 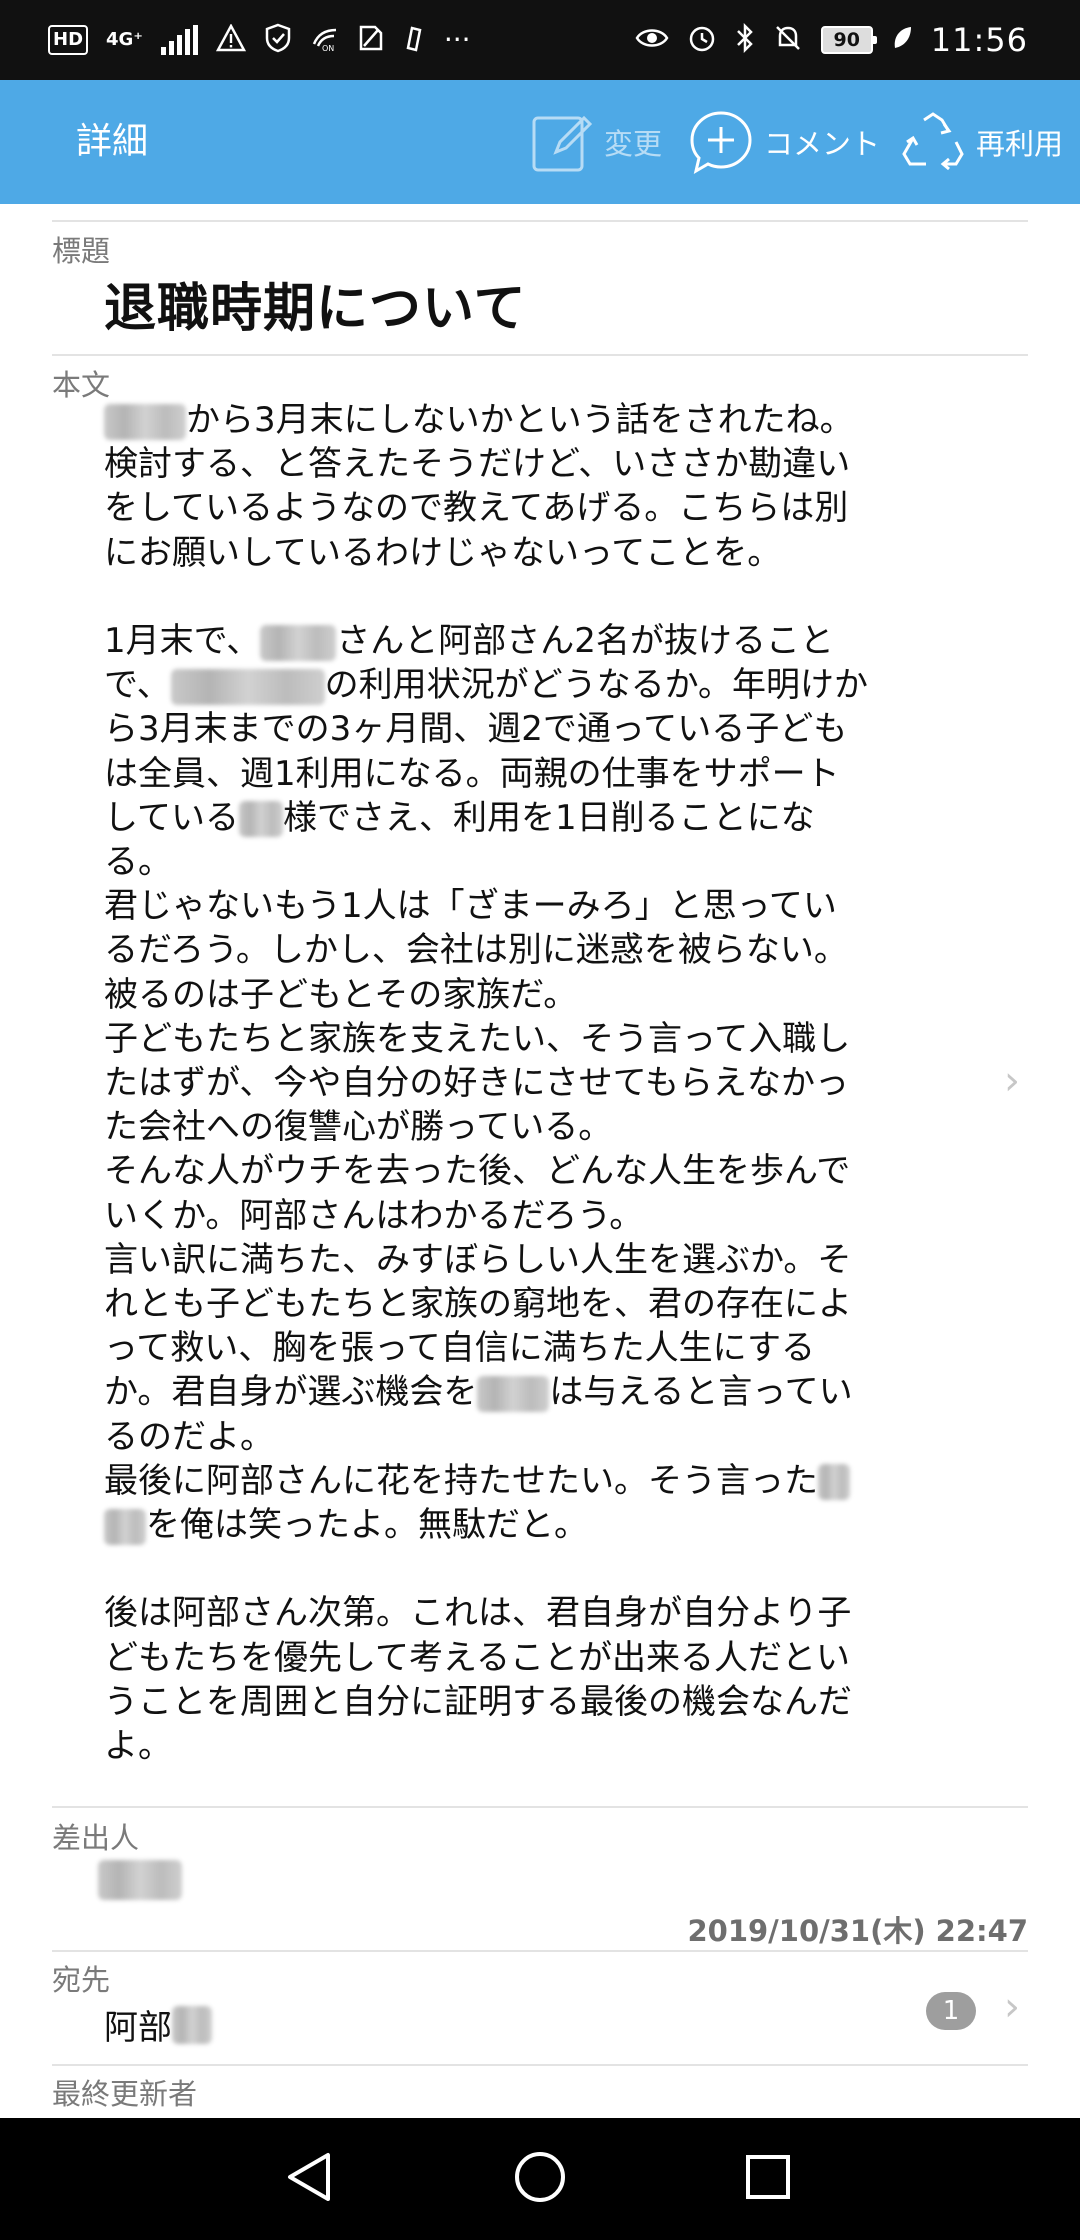 I want to click on comment-icon, so click(x=721, y=142).